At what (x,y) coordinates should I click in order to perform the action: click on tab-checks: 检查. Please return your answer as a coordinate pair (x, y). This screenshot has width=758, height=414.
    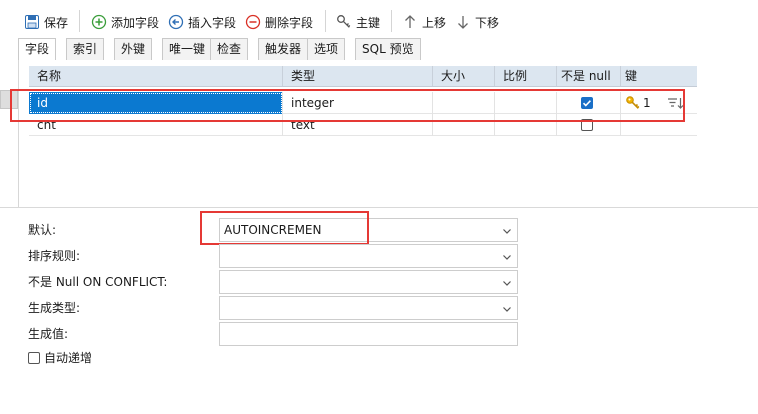
    Looking at the image, I should click on (229, 49).